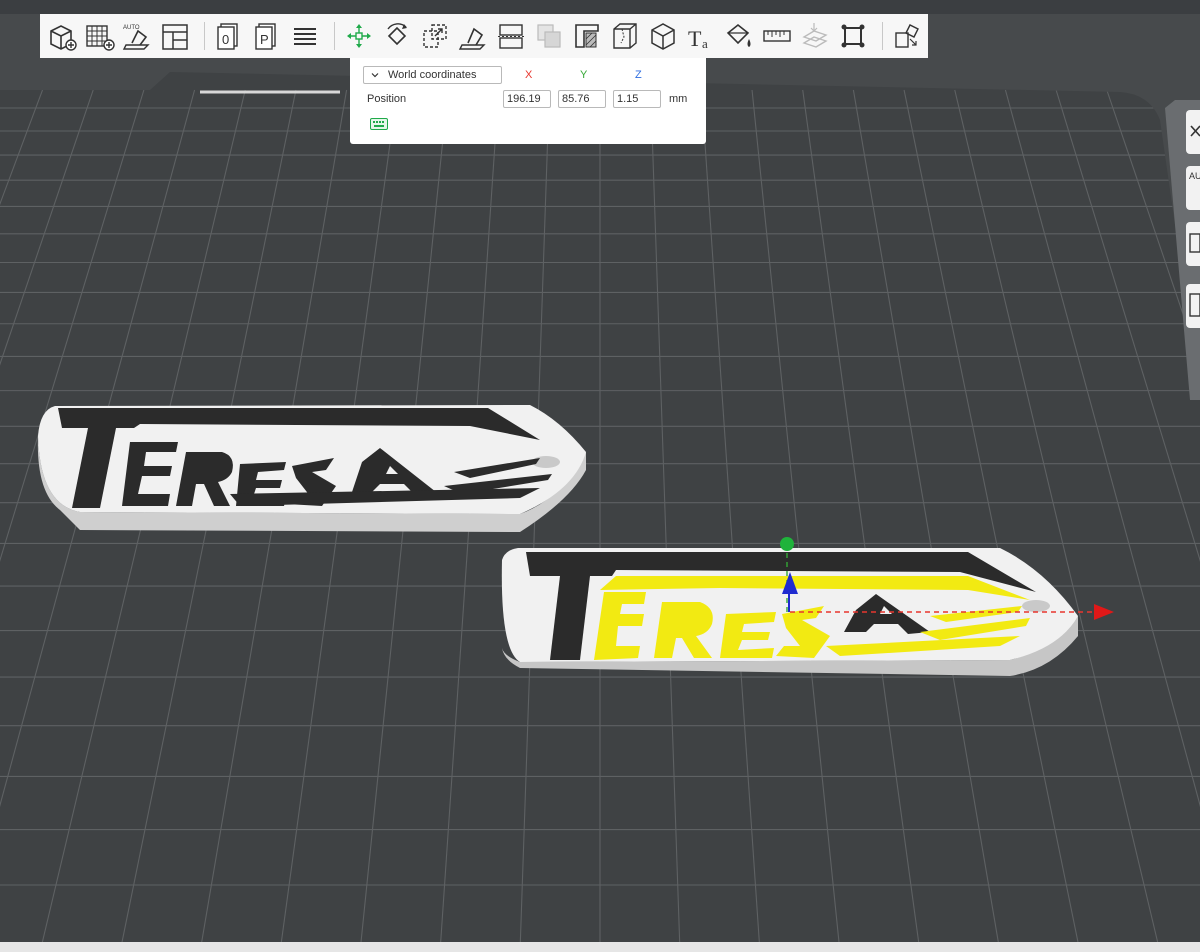 This screenshot has height=952, width=1200. I want to click on side-auto-label: AU, so click(1194, 176).